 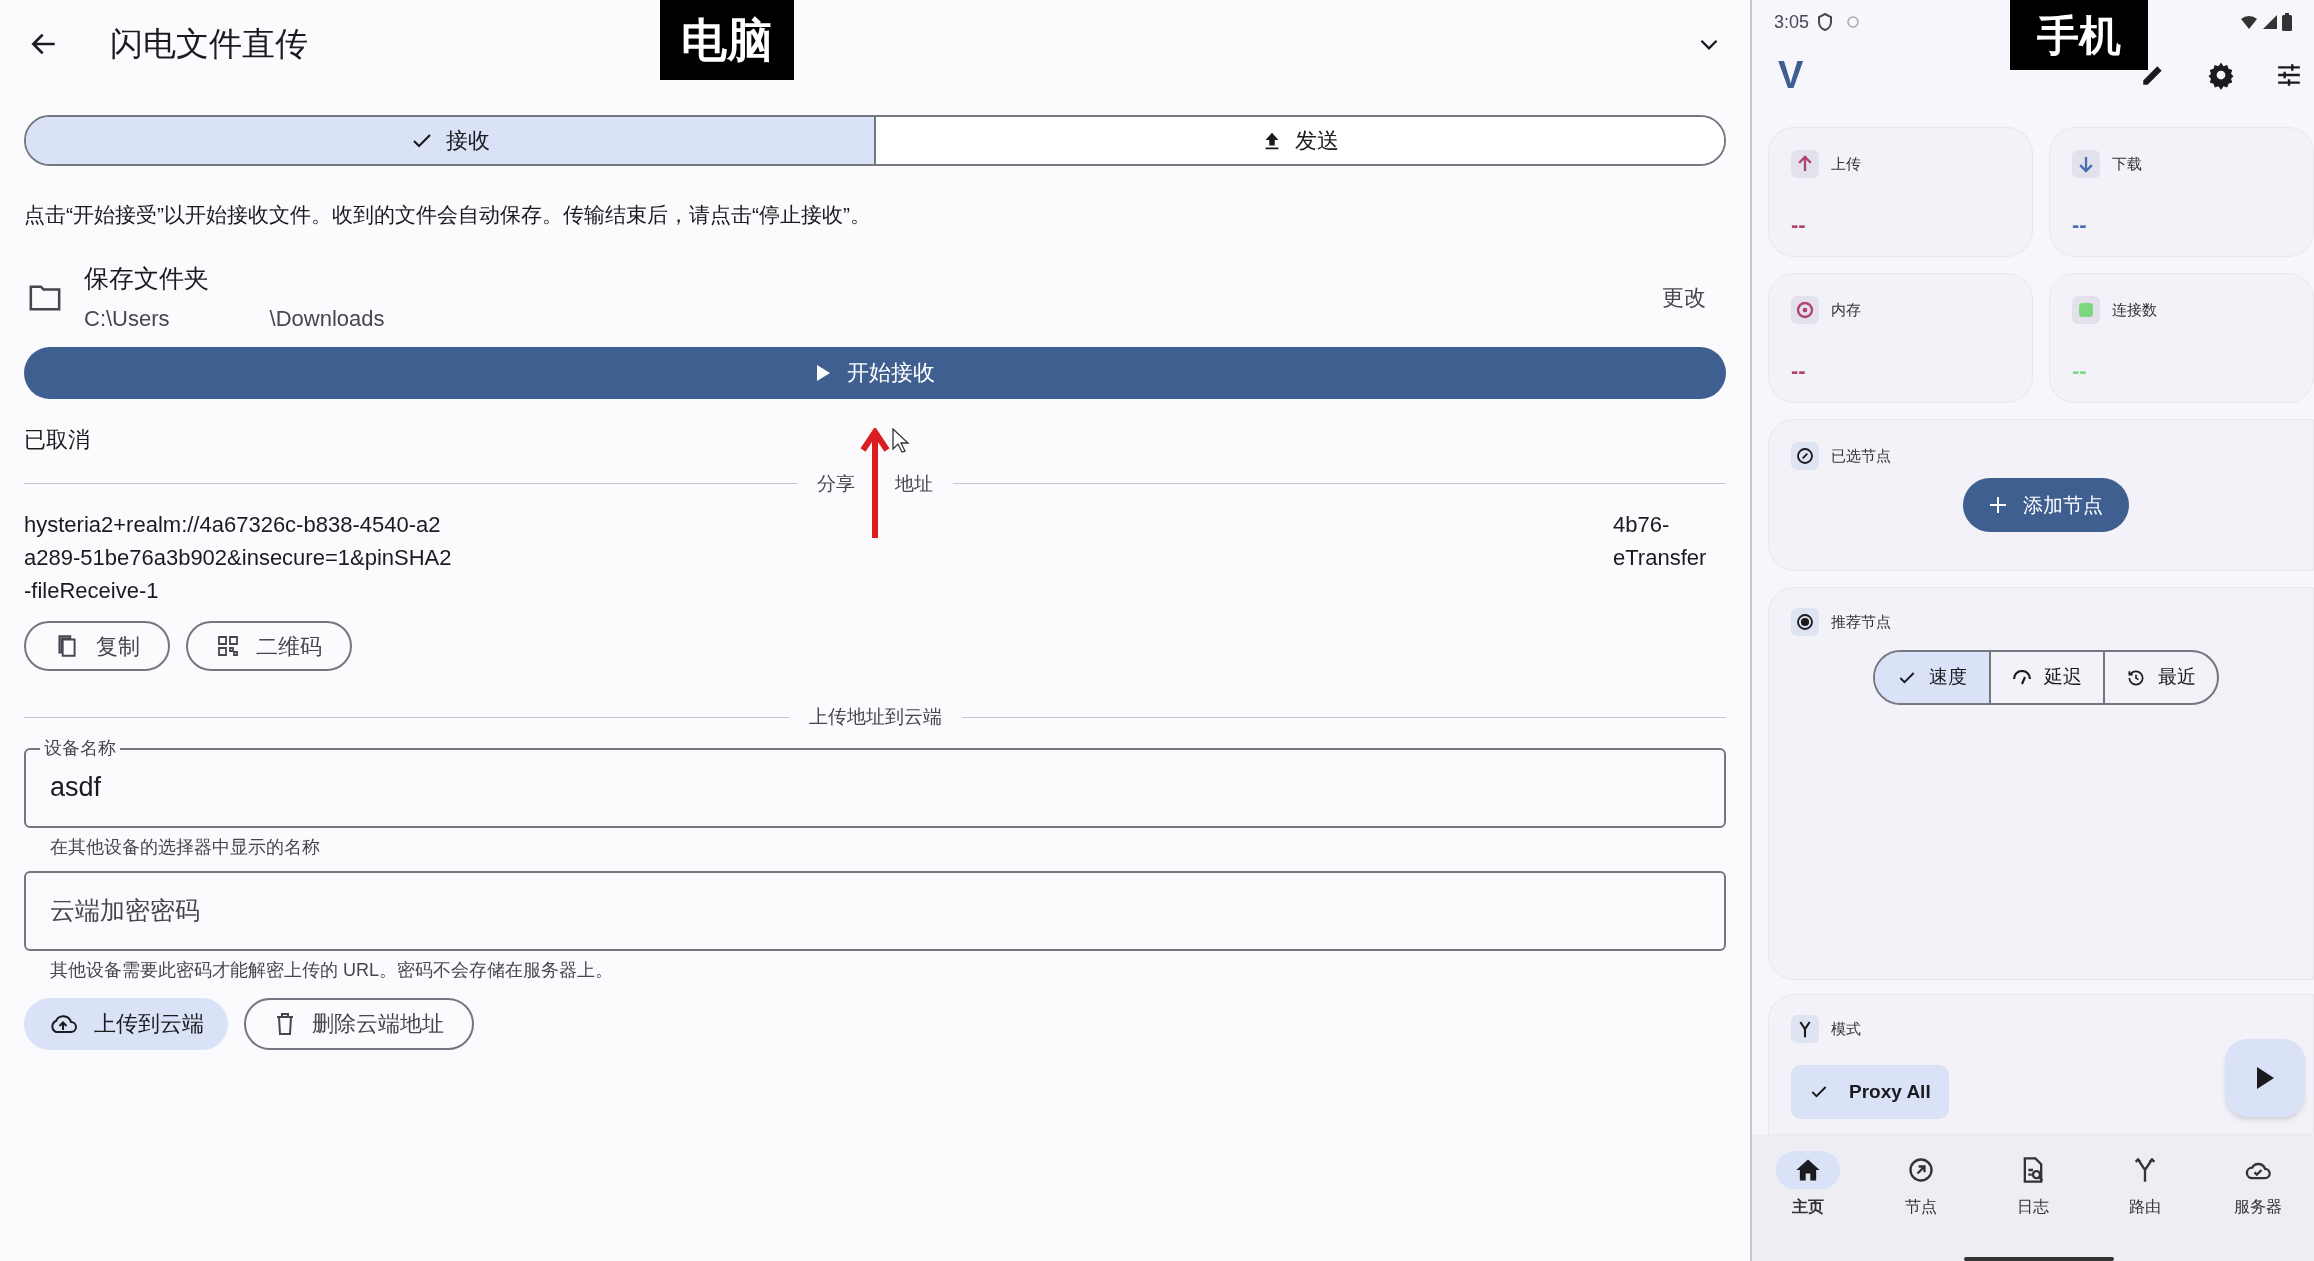 What do you see at coordinates (836, 483) in the screenshot?
I see `section-divider-label: 分享` at bounding box center [836, 483].